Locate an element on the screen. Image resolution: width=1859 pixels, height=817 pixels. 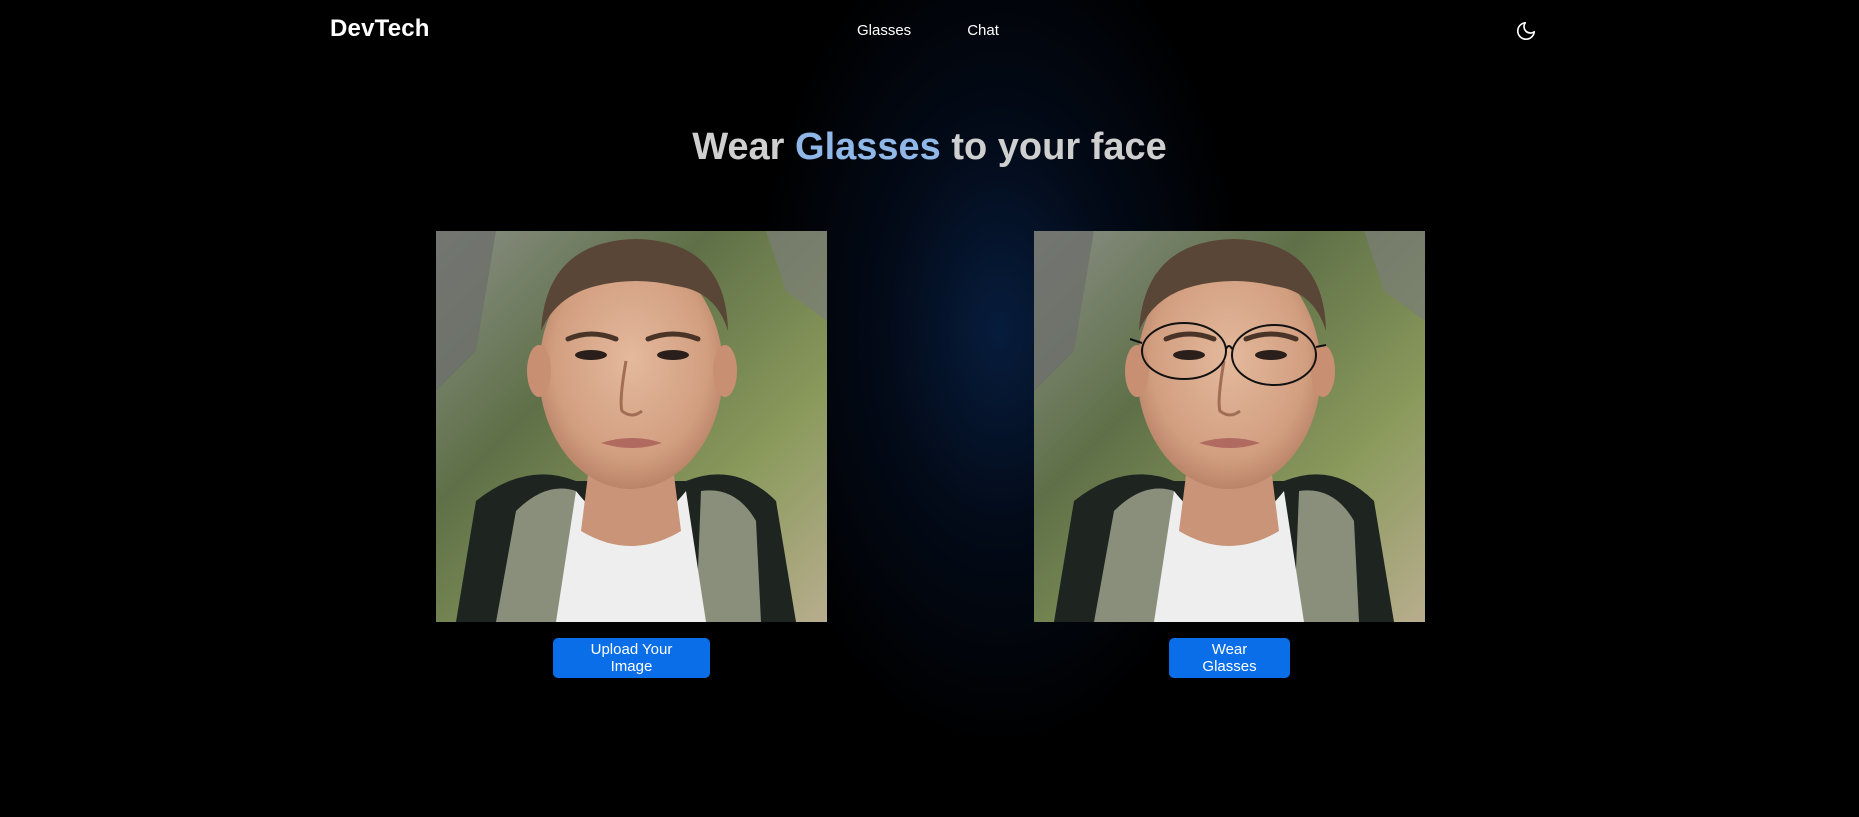
main-nav: Glasses Chat is located at coordinates (928, 30).